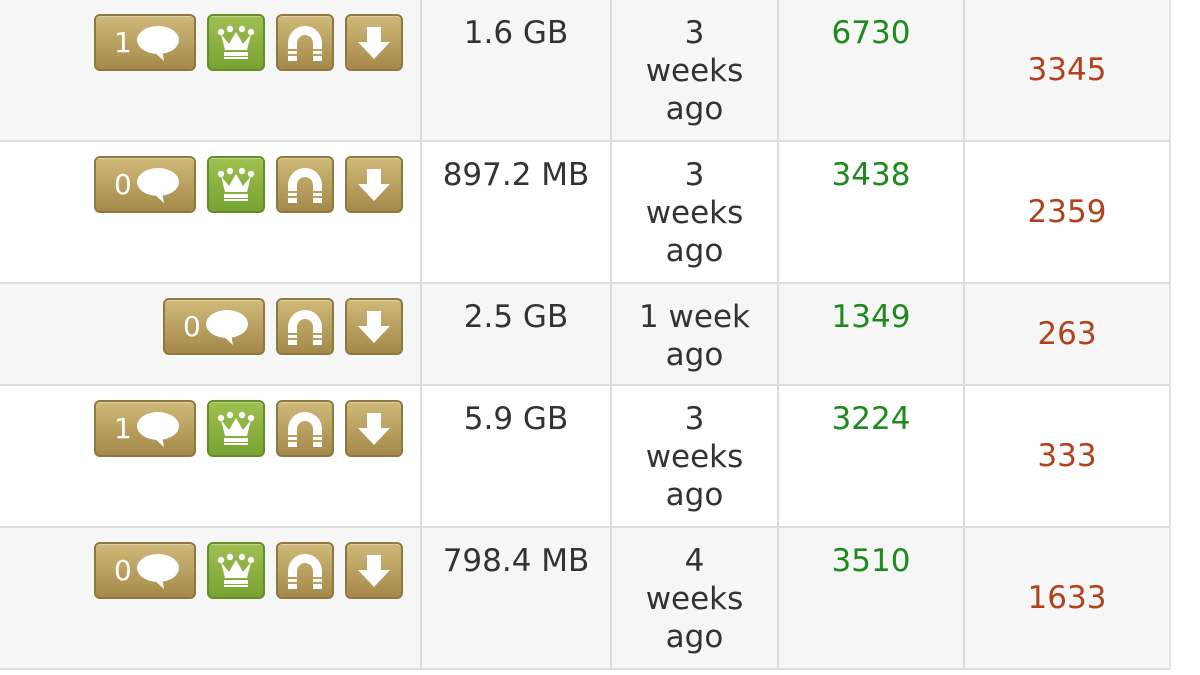  What do you see at coordinates (1066, 598) in the screenshot?
I see `leechers-cell: 1633` at bounding box center [1066, 598].